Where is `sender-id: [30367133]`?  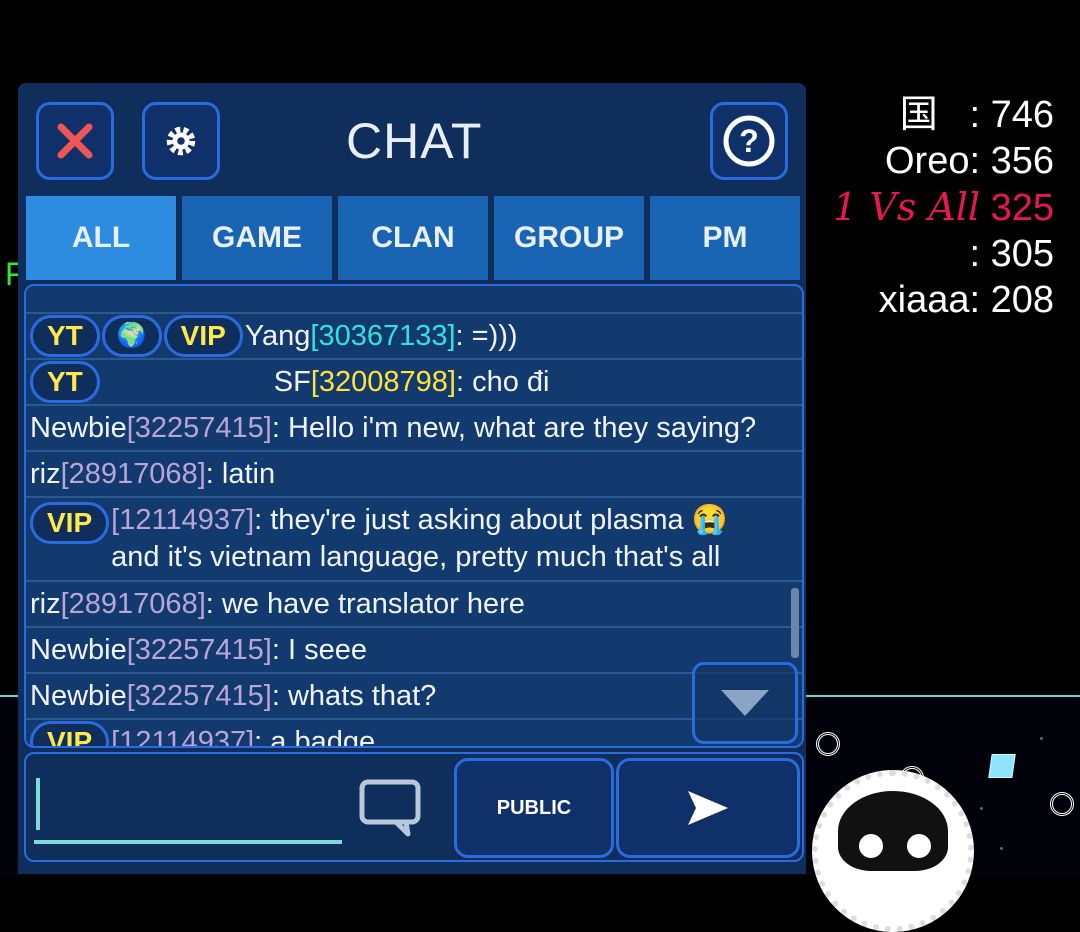 sender-id: [30367133] is located at coordinates (382, 336).